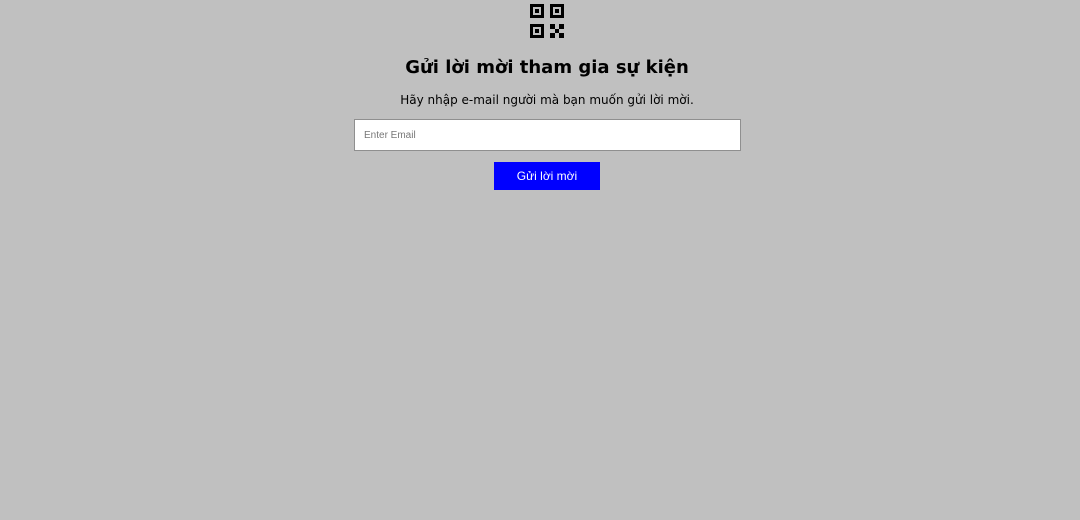 The height and width of the screenshot is (520, 1080). I want to click on page-title: Gửi lời mời tham gia sự kiện, so click(547, 67).